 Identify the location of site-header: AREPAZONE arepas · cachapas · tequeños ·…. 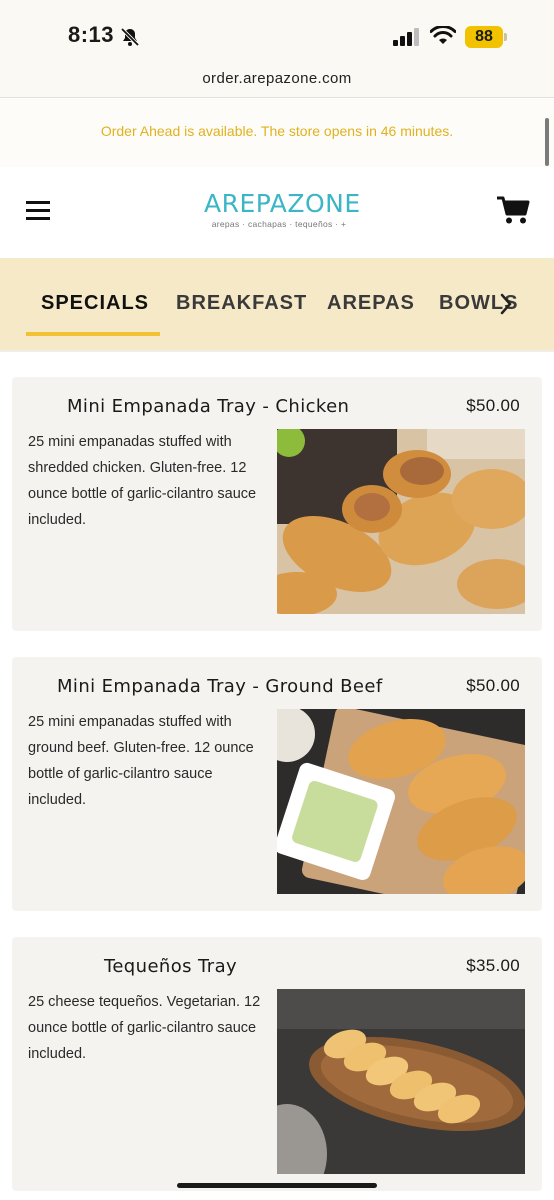
(277, 212).